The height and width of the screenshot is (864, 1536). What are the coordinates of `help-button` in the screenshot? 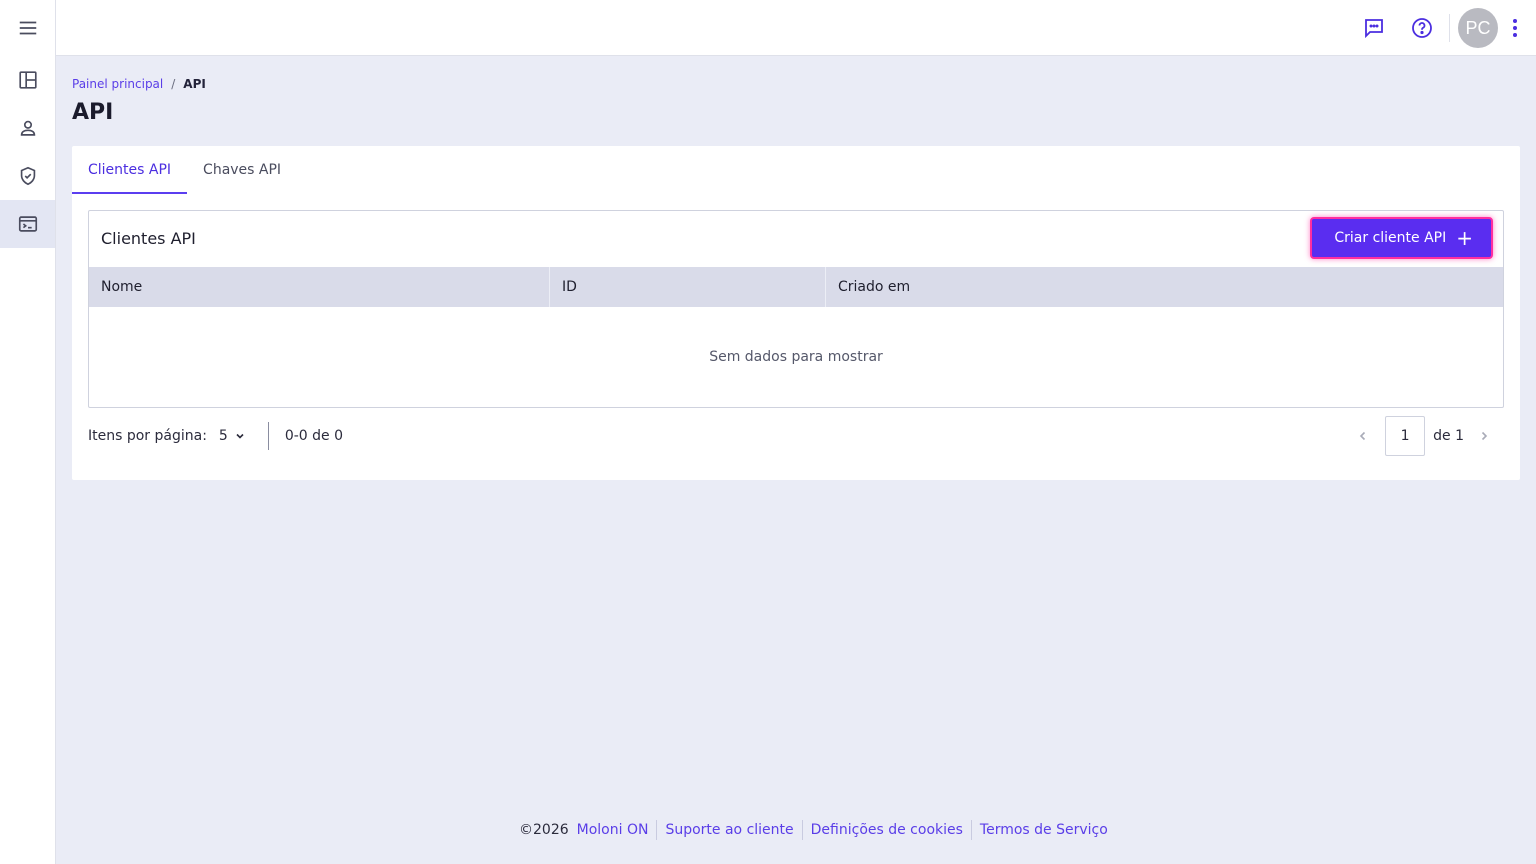 It's located at (1422, 28).